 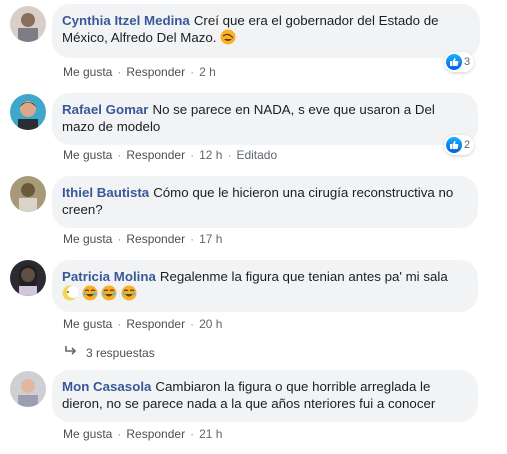 What do you see at coordinates (210, 324) in the screenshot?
I see `comment-time: 20 h` at bounding box center [210, 324].